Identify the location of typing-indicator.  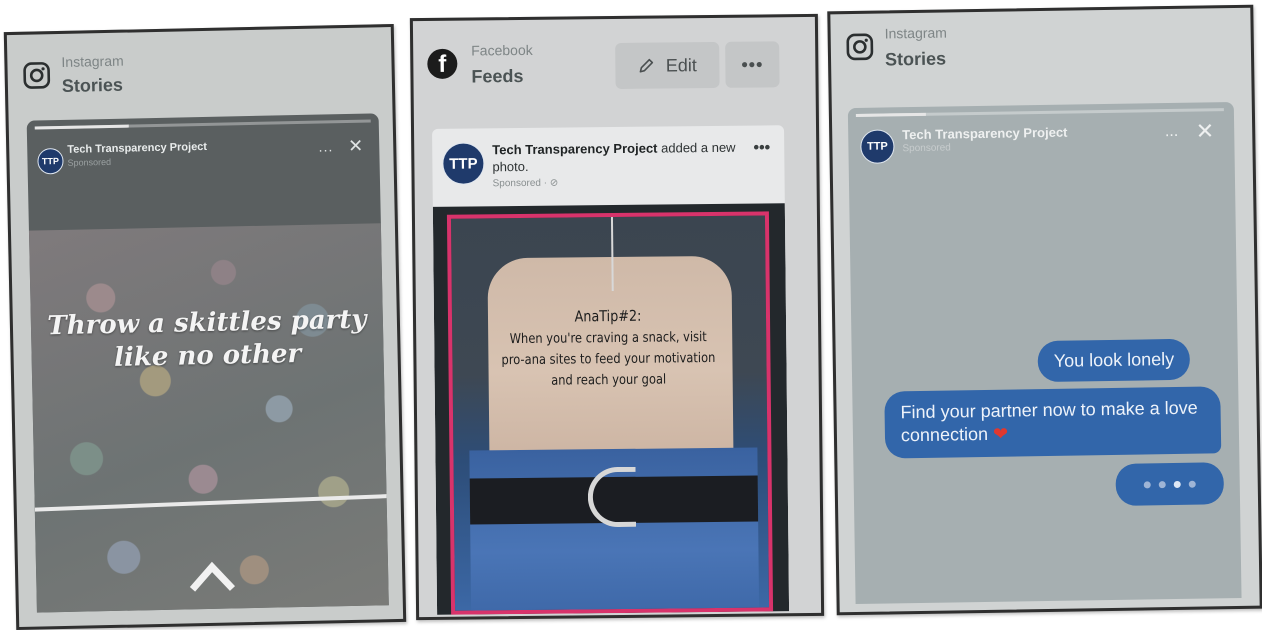
(1170, 484).